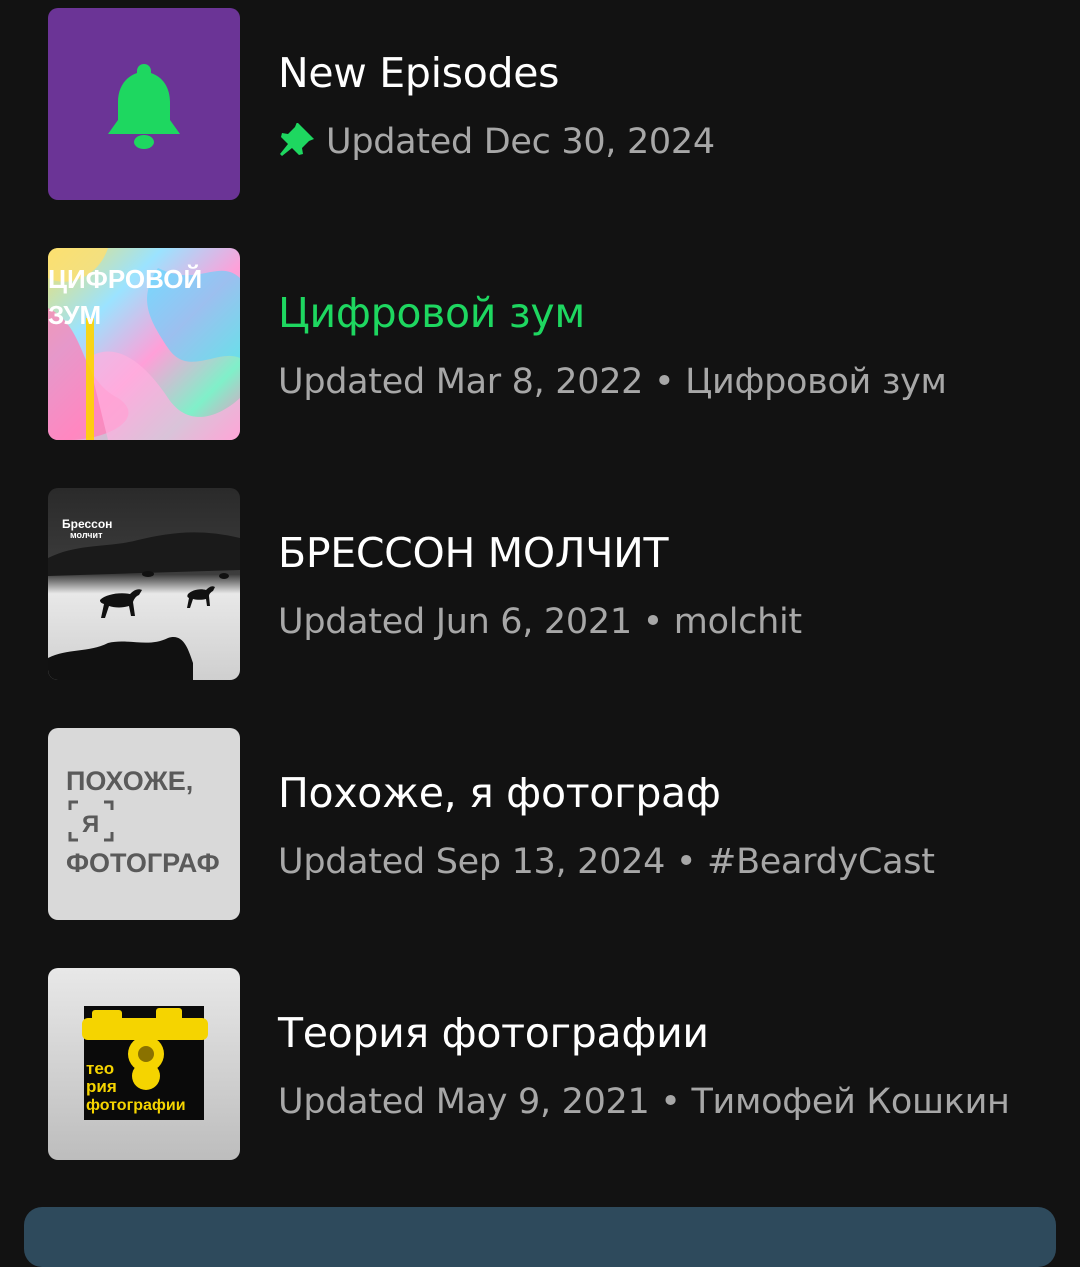 This screenshot has height=1267, width=1080. I want to click on item-title: Похоже, я фотограф, so click(499, 793).